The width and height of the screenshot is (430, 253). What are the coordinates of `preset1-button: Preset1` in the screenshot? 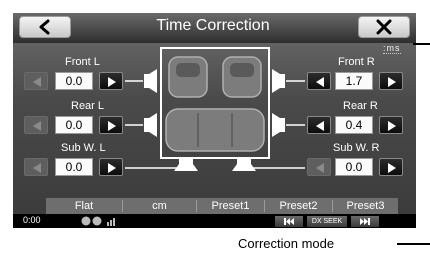 It's located at (230, 206).